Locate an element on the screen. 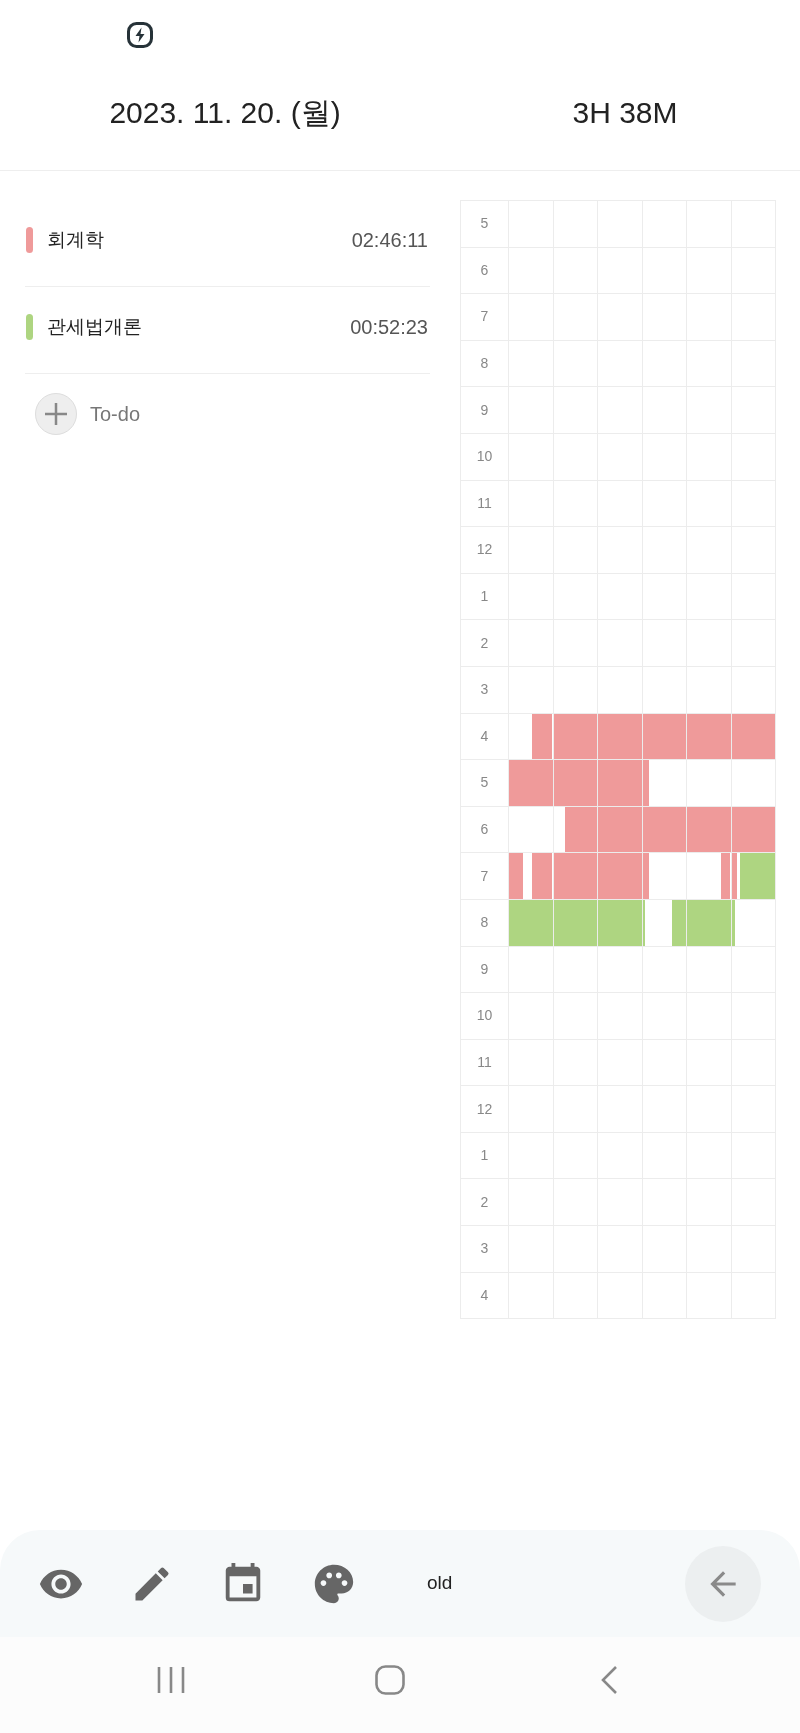 The image size is (800, 1733). plus-icon is located at coordinates (56, 414).